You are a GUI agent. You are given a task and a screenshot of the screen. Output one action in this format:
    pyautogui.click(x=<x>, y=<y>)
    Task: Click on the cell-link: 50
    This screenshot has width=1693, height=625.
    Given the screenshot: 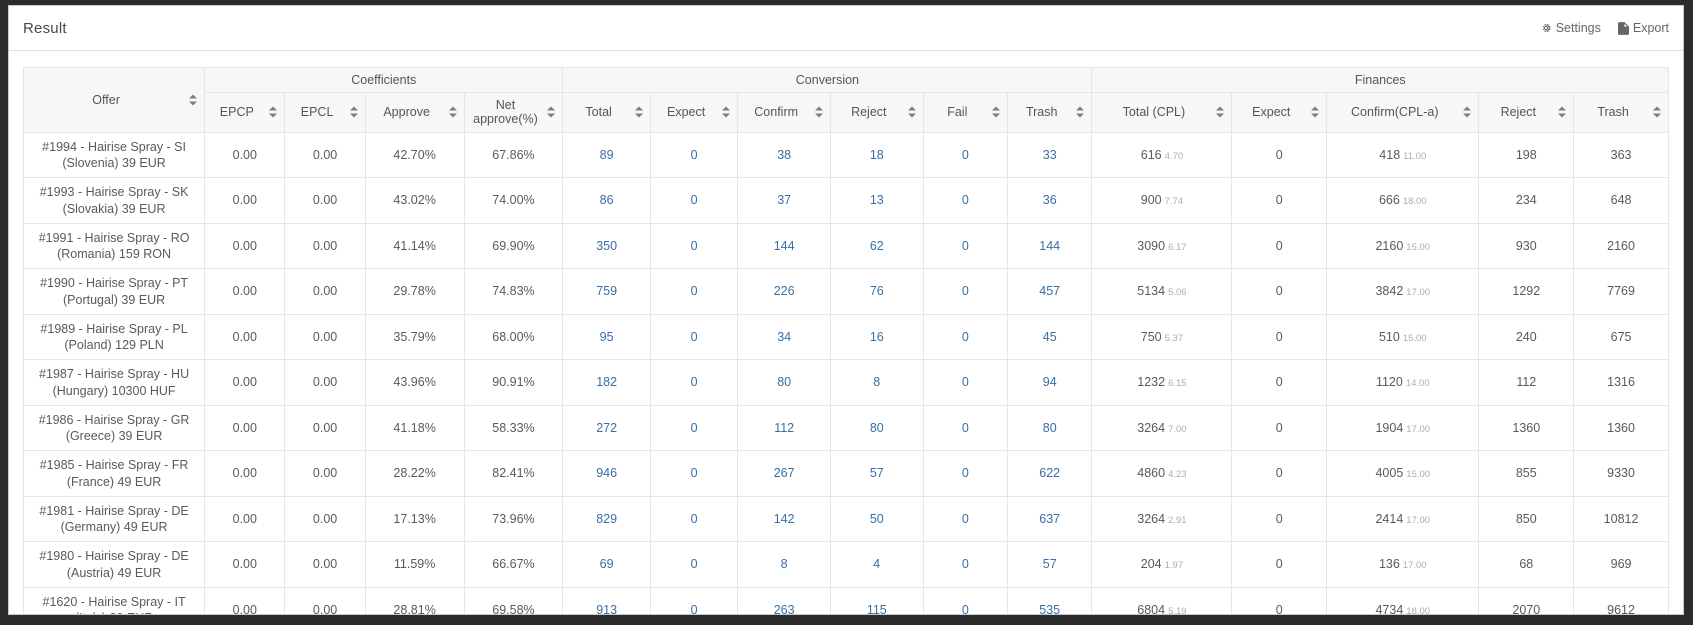 What is the action you would take?
    pyautogui.click(x=877, y=519)
    